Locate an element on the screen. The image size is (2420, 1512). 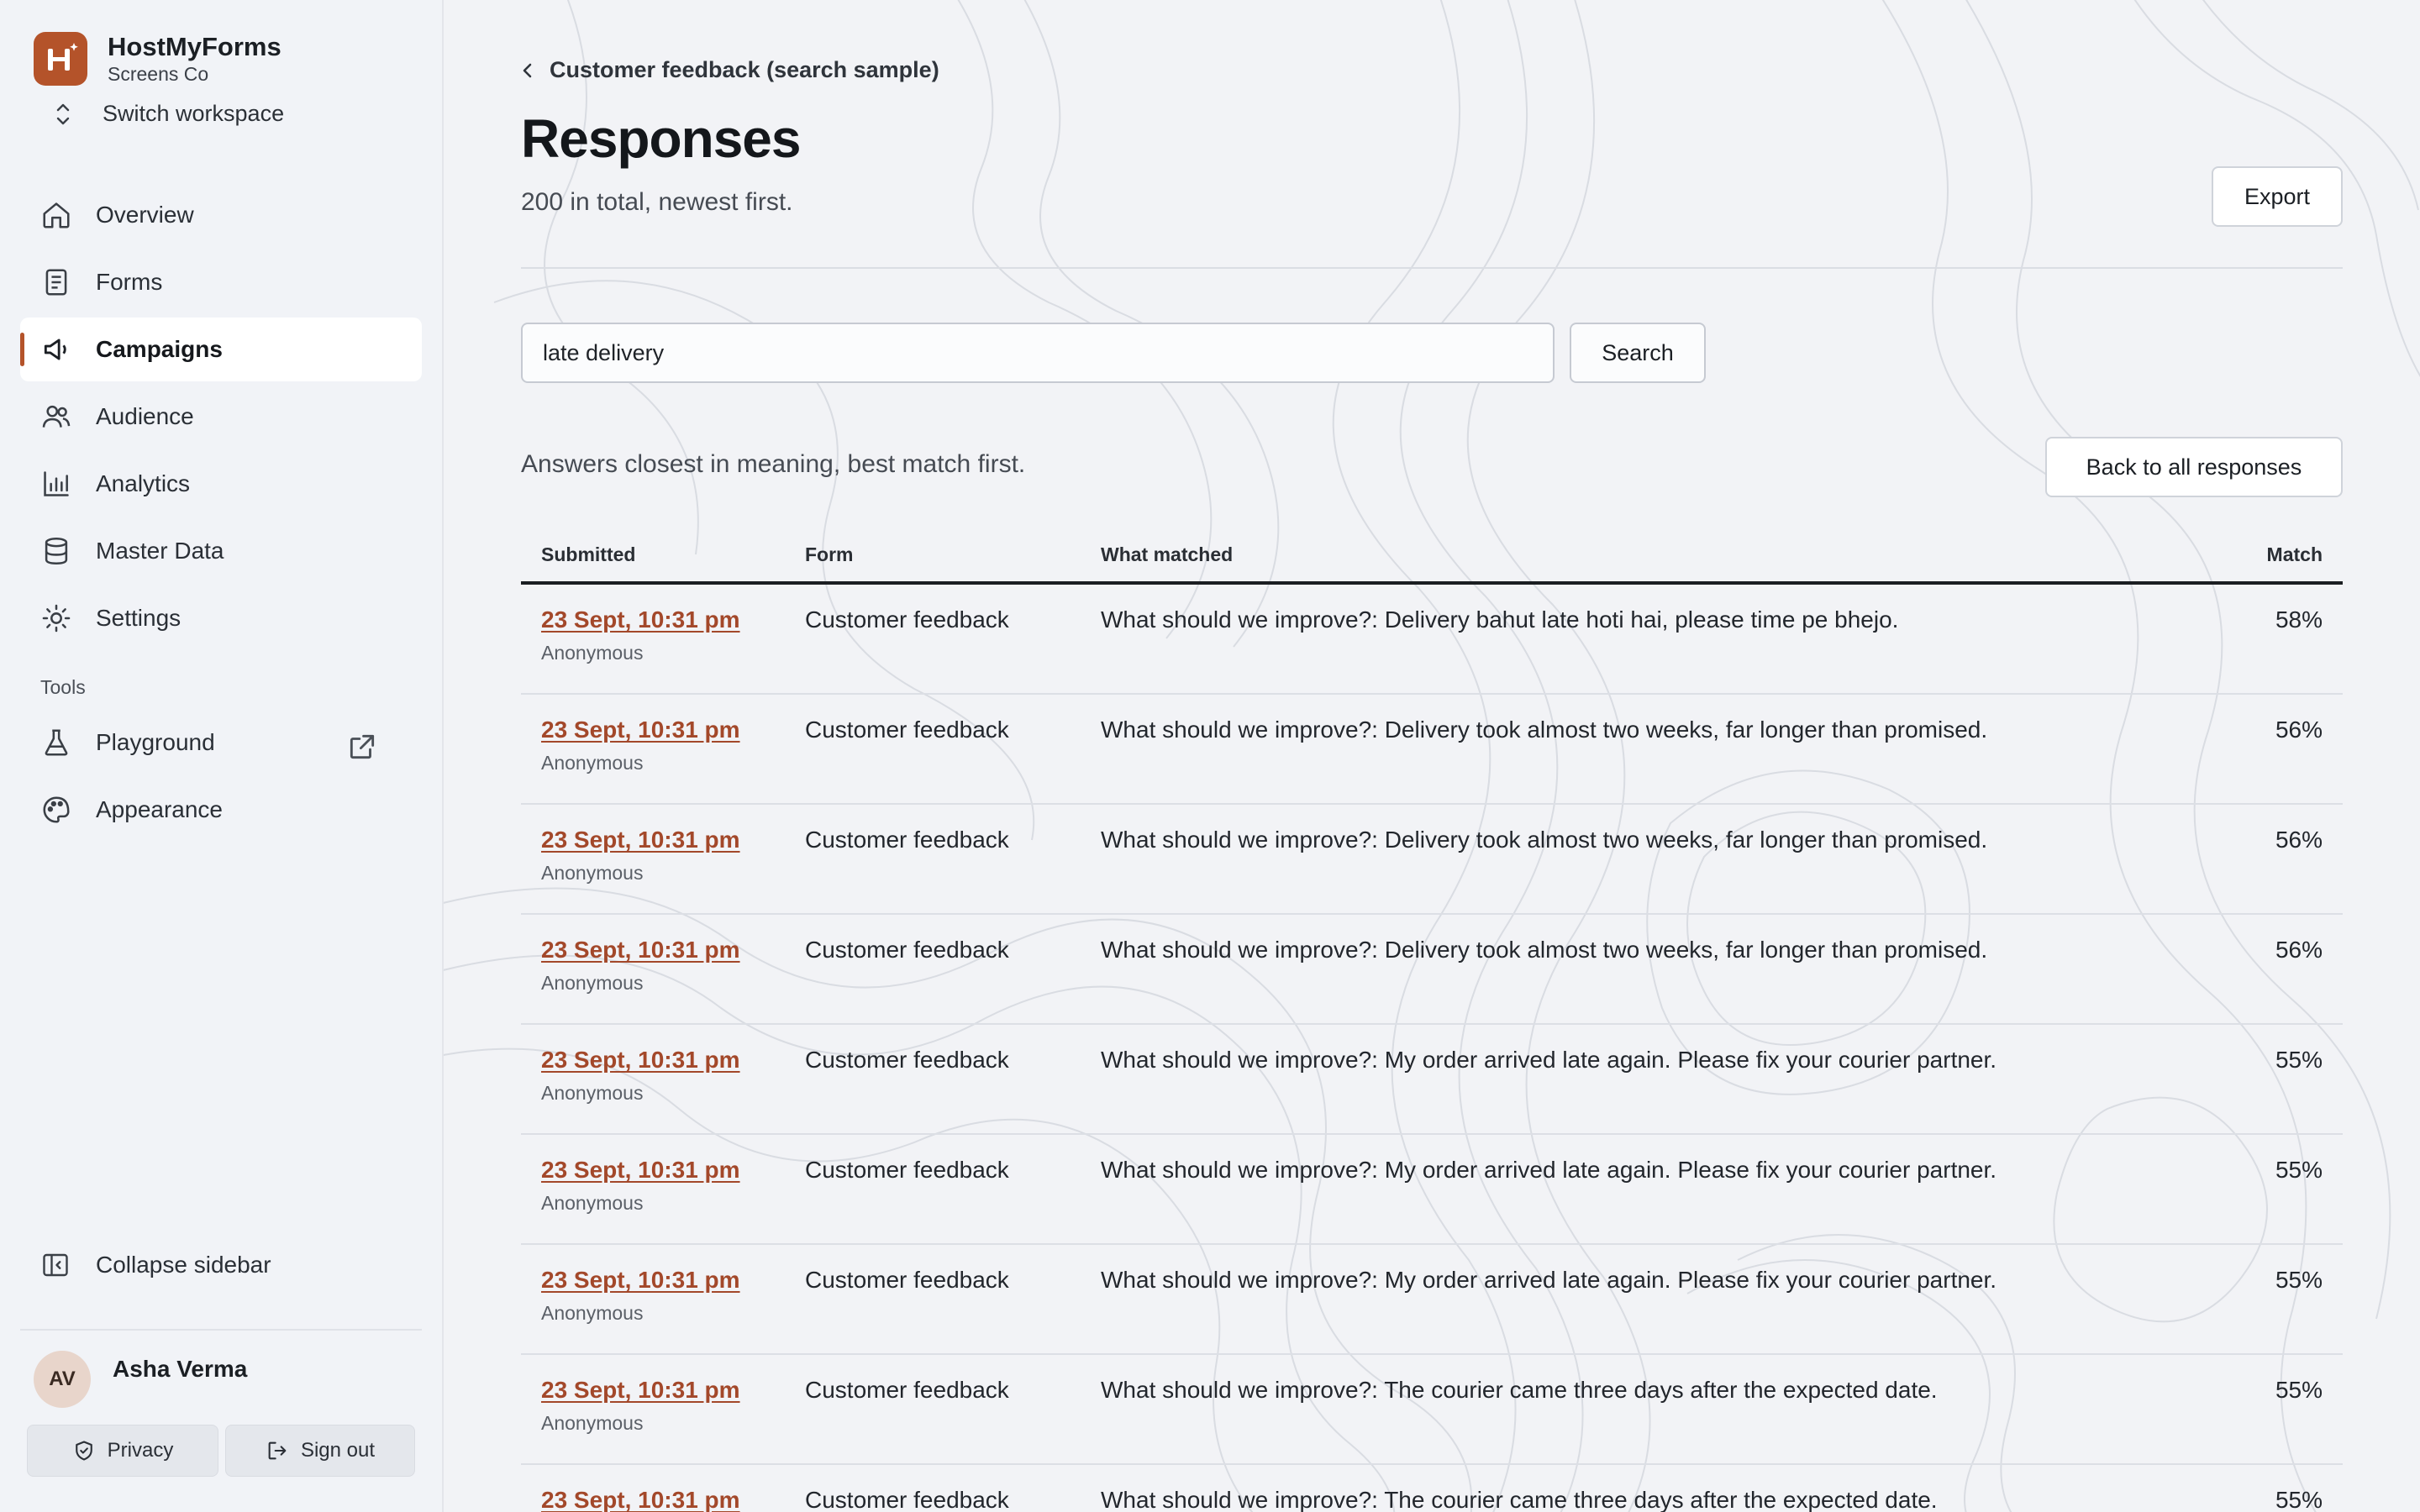
header-form: Form is located at coordinates (829, 554).